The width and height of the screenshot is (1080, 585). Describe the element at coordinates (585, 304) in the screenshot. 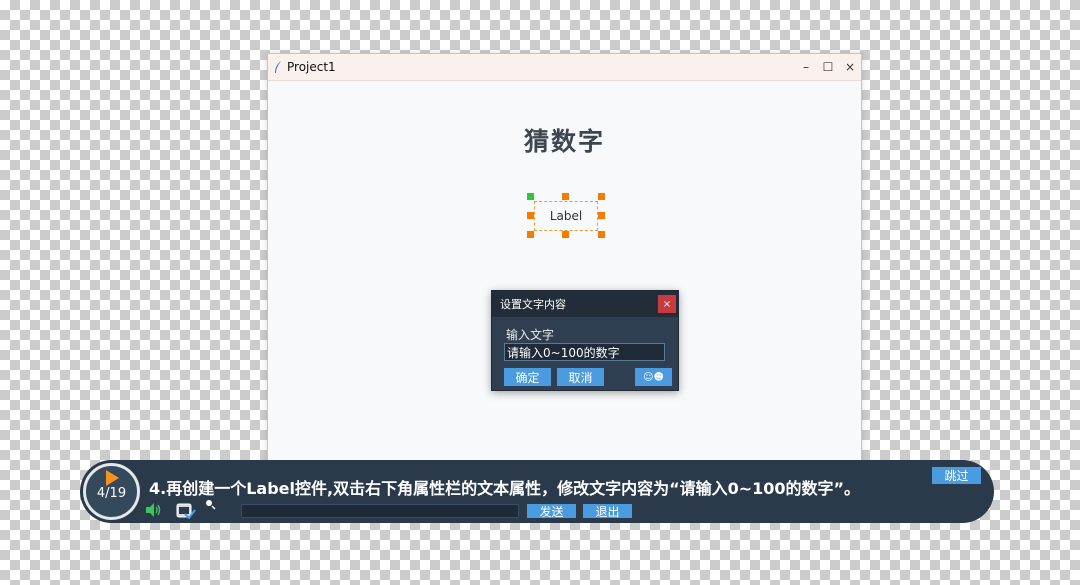

I see `dialog-titlebar: 设置文字内容 ×` at that location.